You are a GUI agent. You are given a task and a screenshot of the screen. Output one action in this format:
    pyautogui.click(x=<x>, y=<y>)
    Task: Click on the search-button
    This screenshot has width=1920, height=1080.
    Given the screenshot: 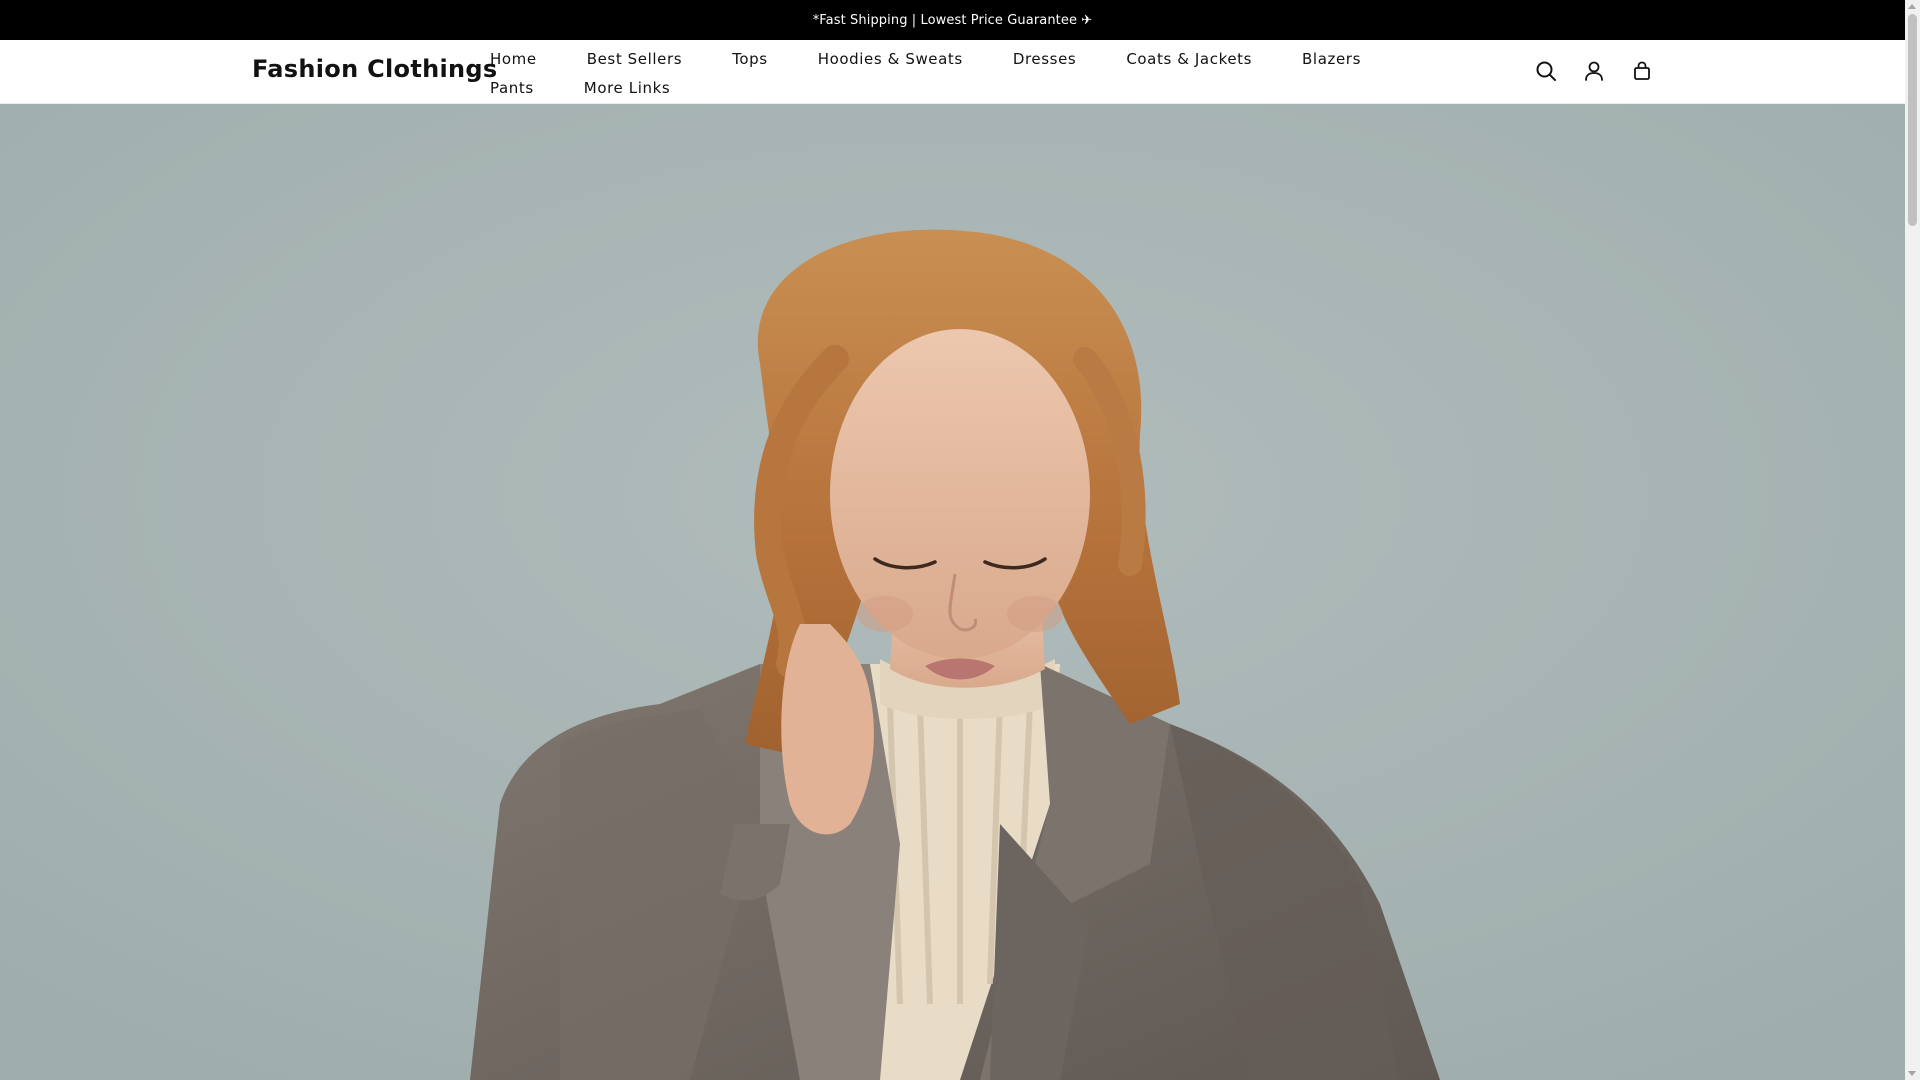 What is the action you would take?
    pyautogui.click(x=1546, y=71)
    